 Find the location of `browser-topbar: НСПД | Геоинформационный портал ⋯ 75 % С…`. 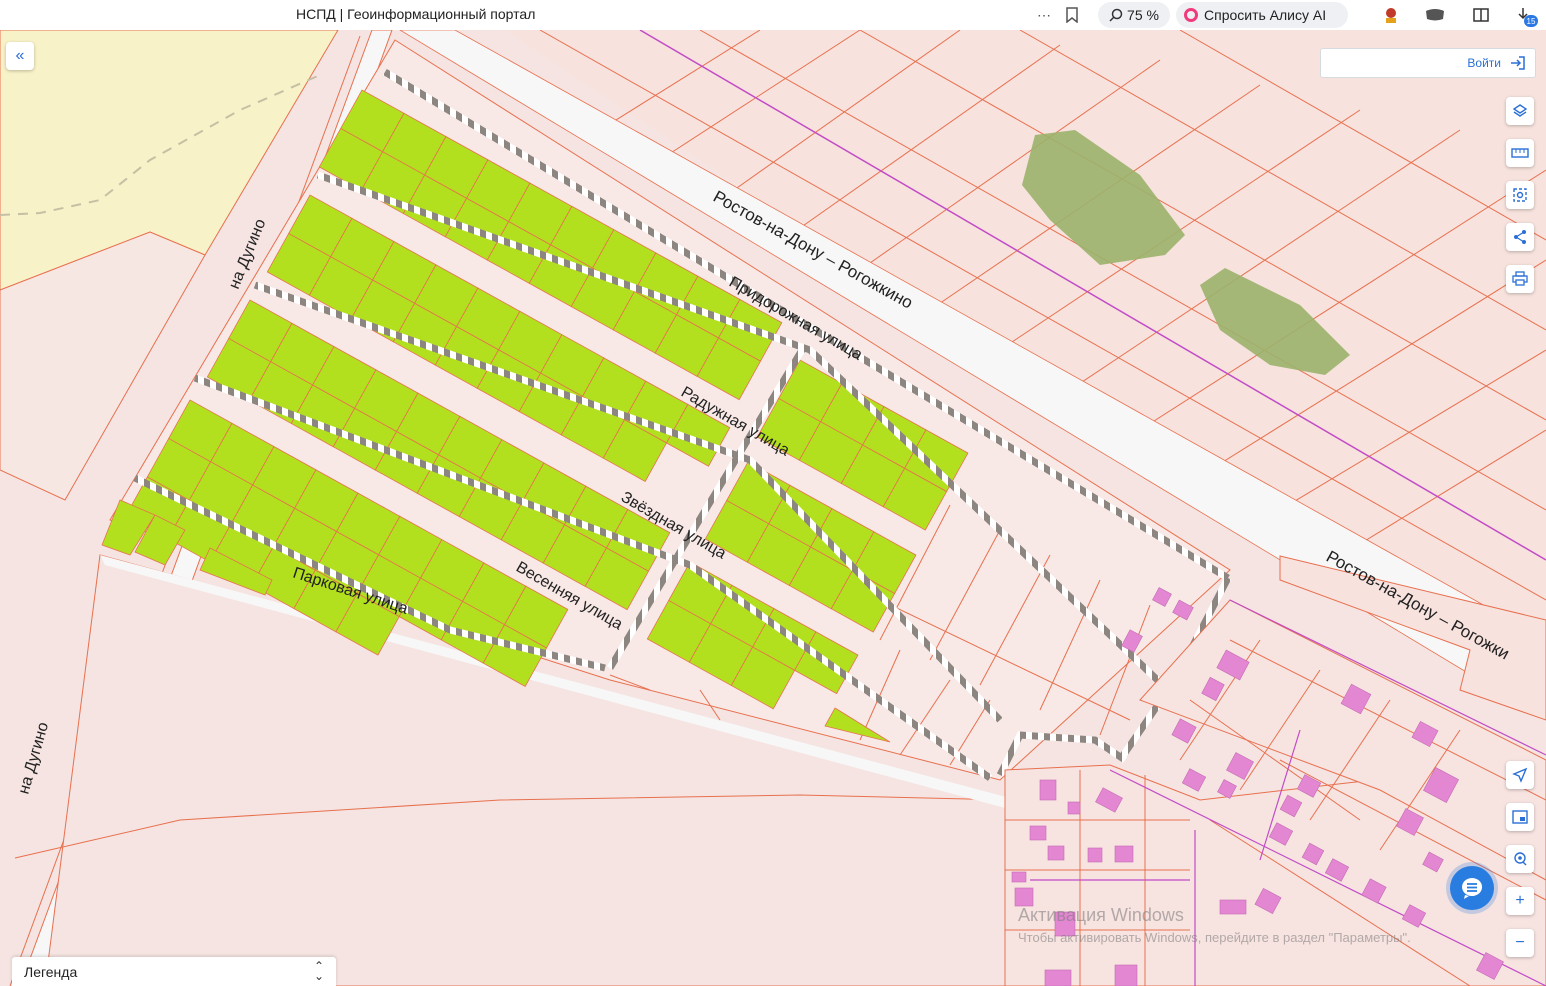

browser-topbar: НСПД | Геоинформационный портал ⋯ 75 % С… is located at coordinates (773, 15).